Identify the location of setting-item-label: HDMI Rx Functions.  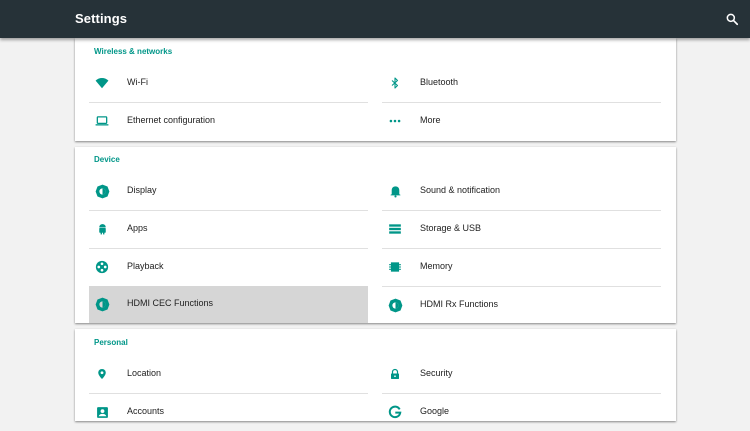
(459, 304).